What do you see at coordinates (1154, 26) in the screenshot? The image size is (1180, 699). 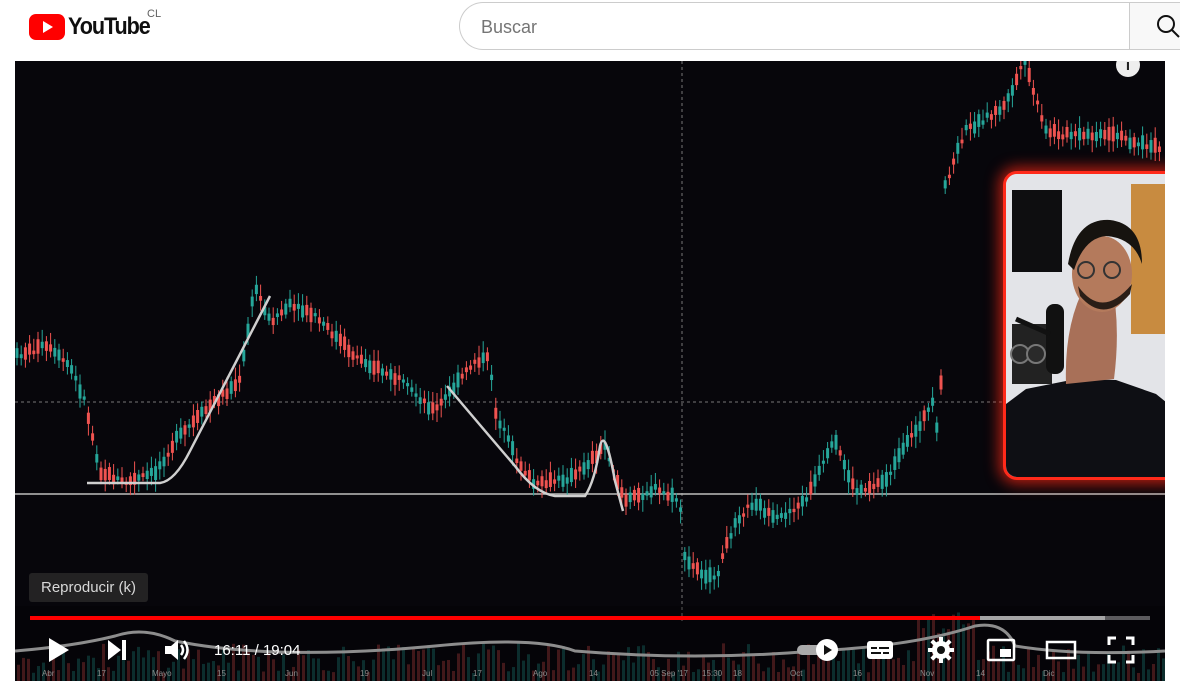 I see `search-button` at bounding box center [1154, 26].